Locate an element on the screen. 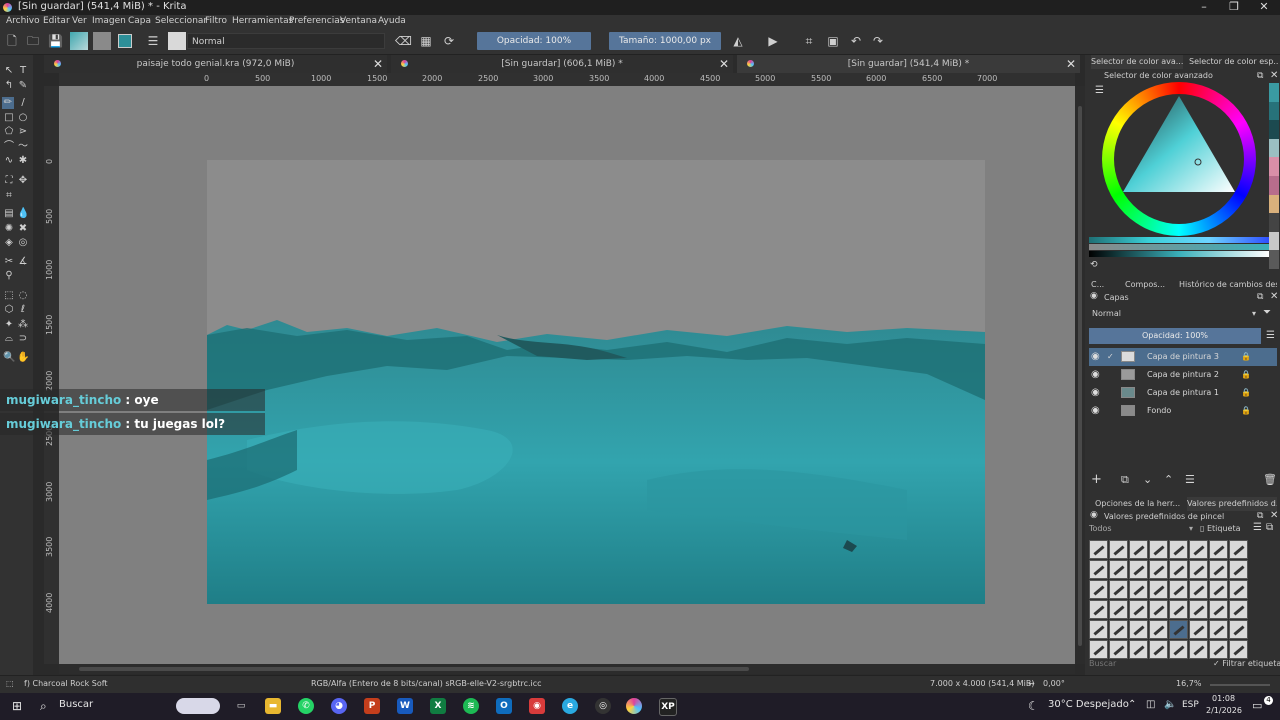 The image size is (1280, 720). brush-preset-selected is located at coordinates (1178, 629).